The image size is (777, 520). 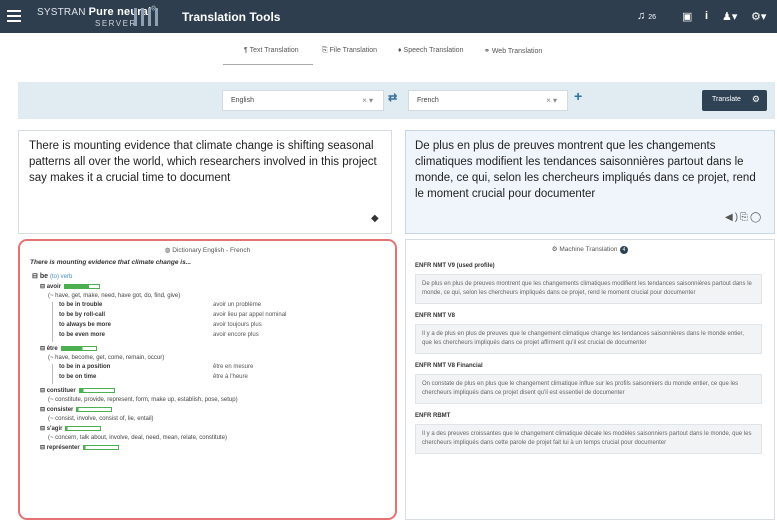 What do you see at coordinates (590, 249) in the screenshot?
I see `machine-translation-title: ⚙ Machine Translation 4` at bounding box center [590, 249].